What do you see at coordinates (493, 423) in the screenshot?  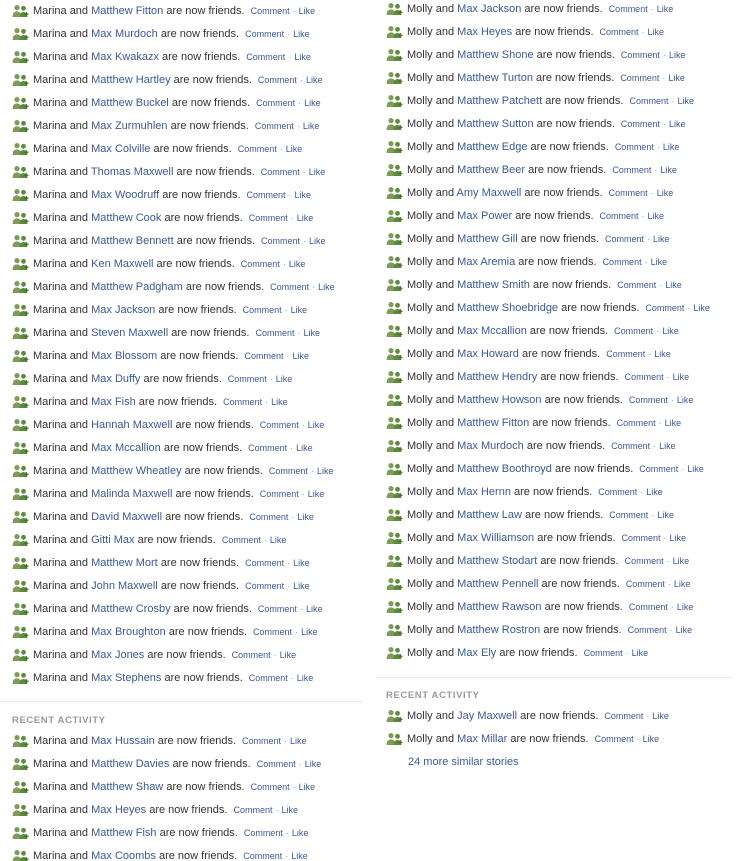 I see `friend-name-link: Matthew Fitton` at bounding box center [493, 423].